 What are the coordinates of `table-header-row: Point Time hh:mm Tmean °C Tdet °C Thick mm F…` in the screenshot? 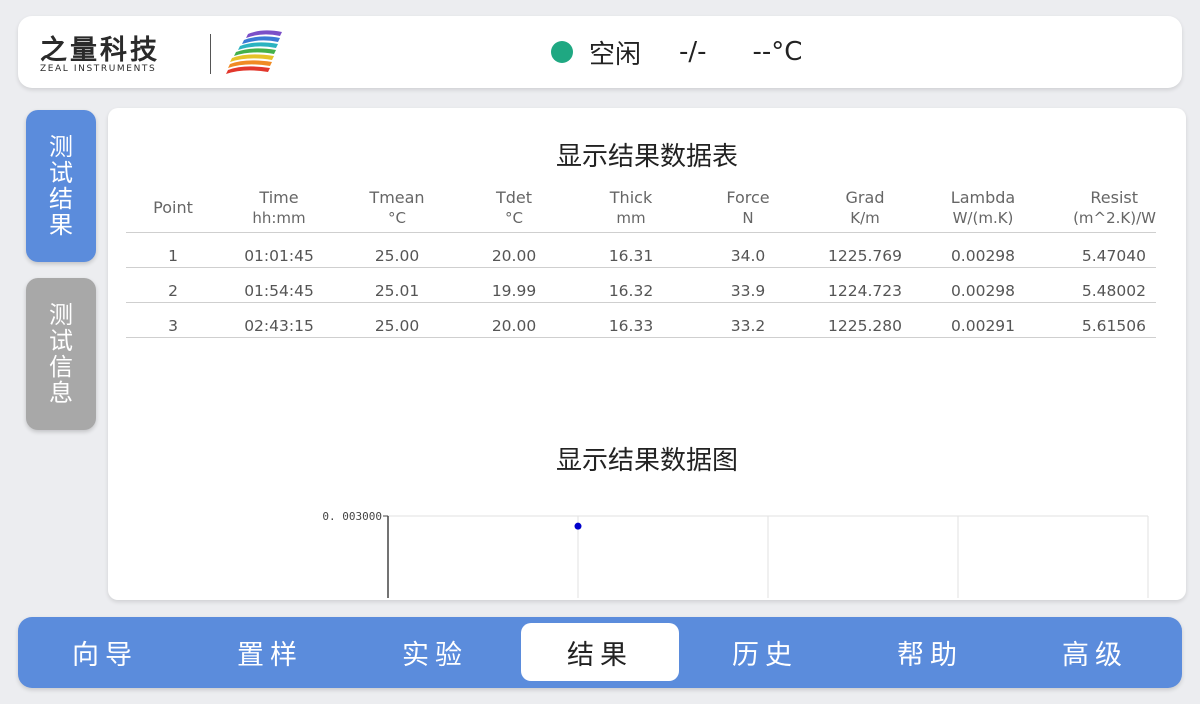 It's located at (641, 208).